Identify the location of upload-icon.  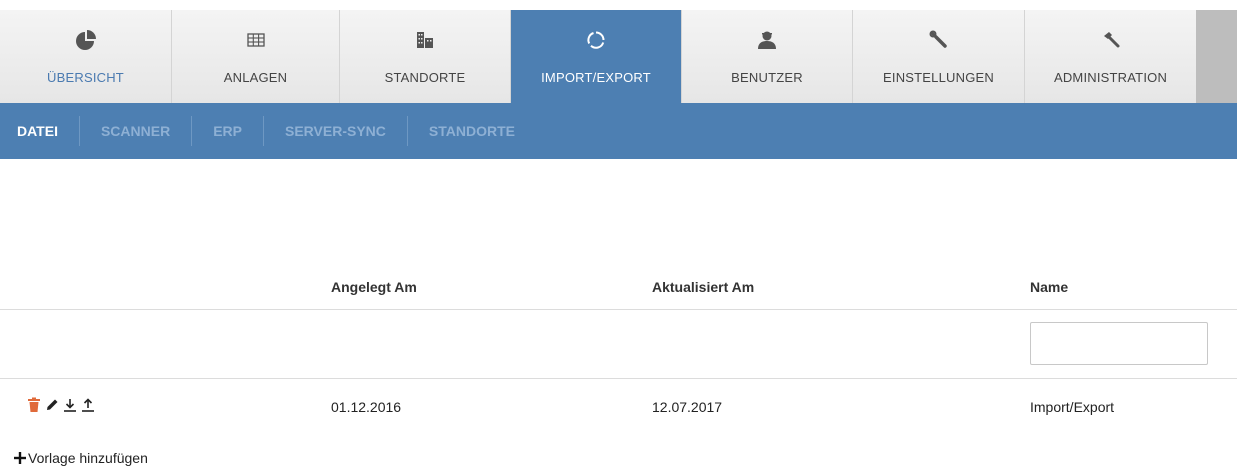
(88, 405).